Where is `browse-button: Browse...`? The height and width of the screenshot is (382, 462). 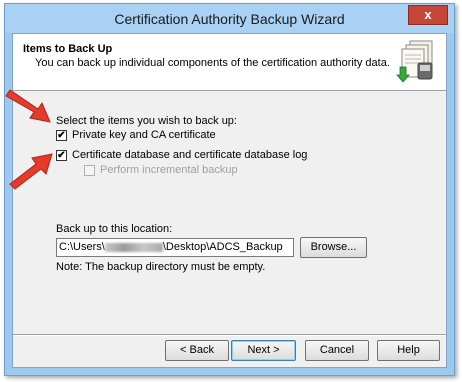
browse-button: Browse... is located at coordinates (333, 247).